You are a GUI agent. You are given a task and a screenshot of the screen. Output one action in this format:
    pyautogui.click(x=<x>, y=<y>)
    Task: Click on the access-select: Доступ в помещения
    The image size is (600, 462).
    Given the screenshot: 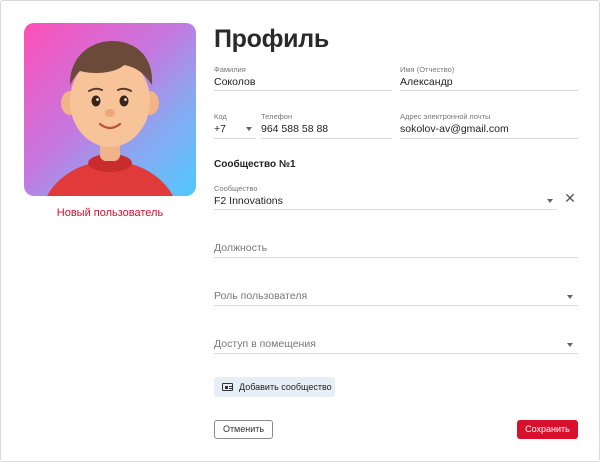 What is the action you would take?
    pyautogui.click(x=396, y=342)
    